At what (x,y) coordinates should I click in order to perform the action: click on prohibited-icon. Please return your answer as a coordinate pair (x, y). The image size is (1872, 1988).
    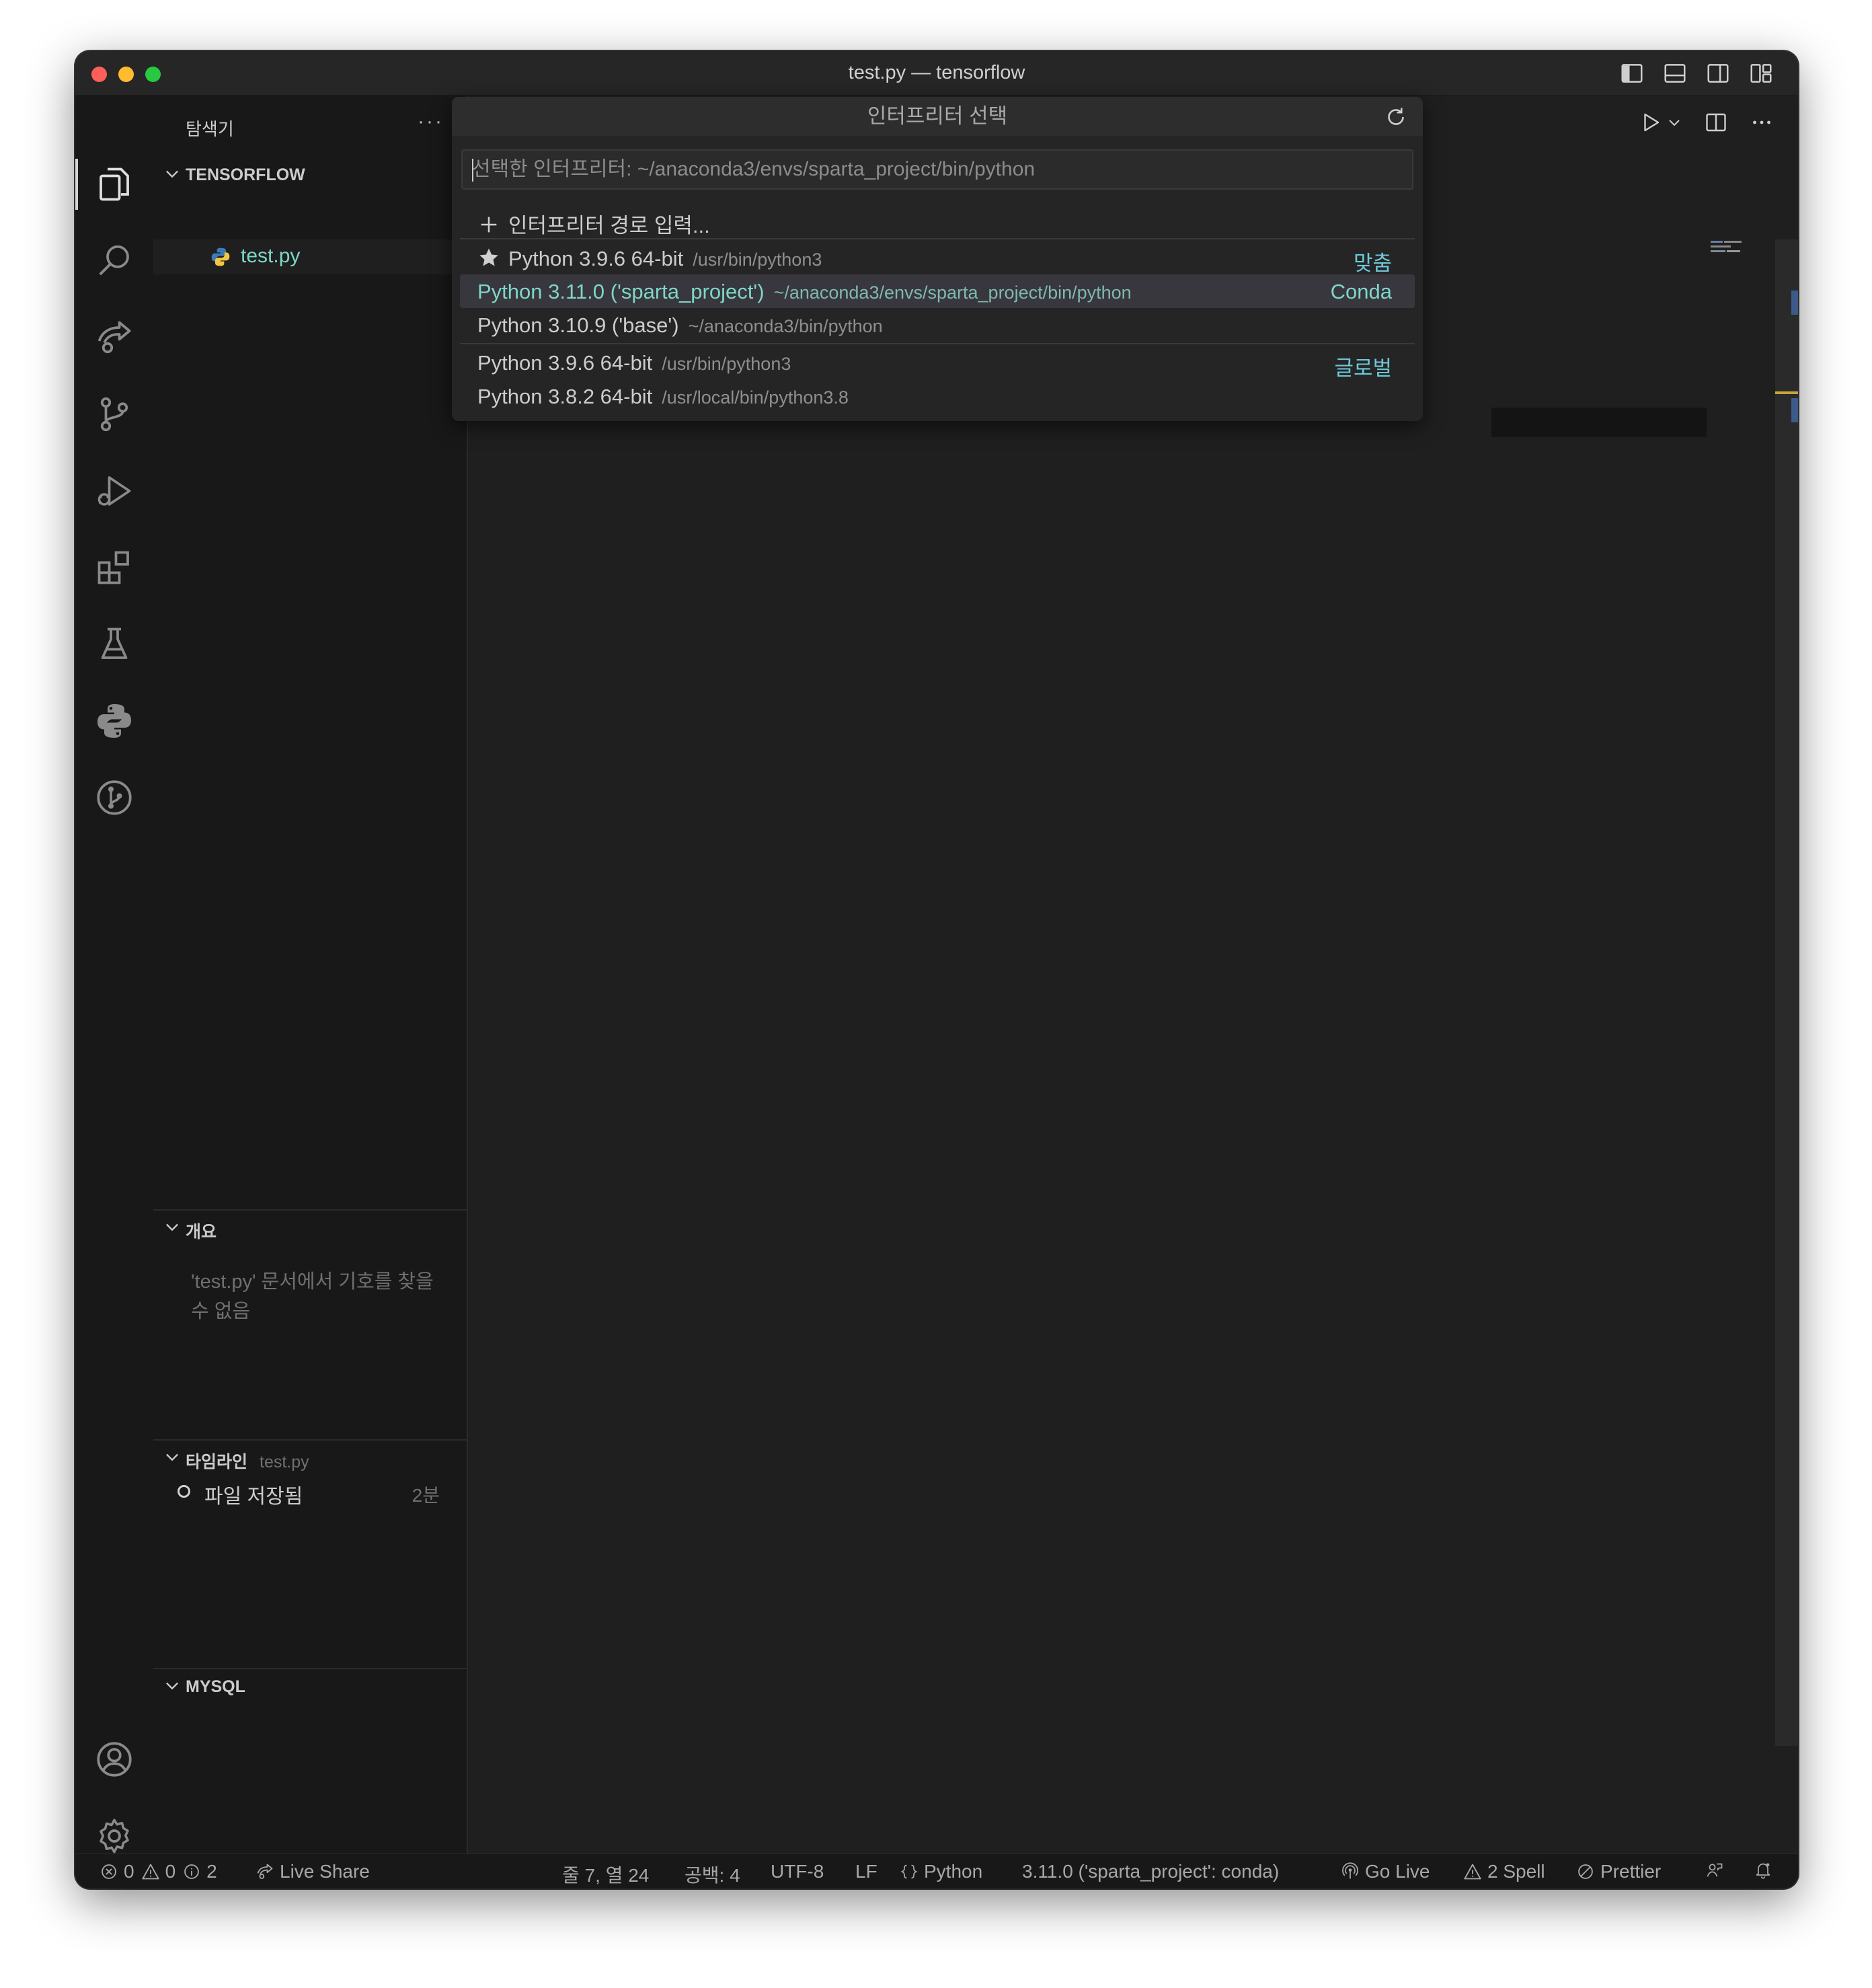
    Looking at the image, I should click on (1586, 1872).